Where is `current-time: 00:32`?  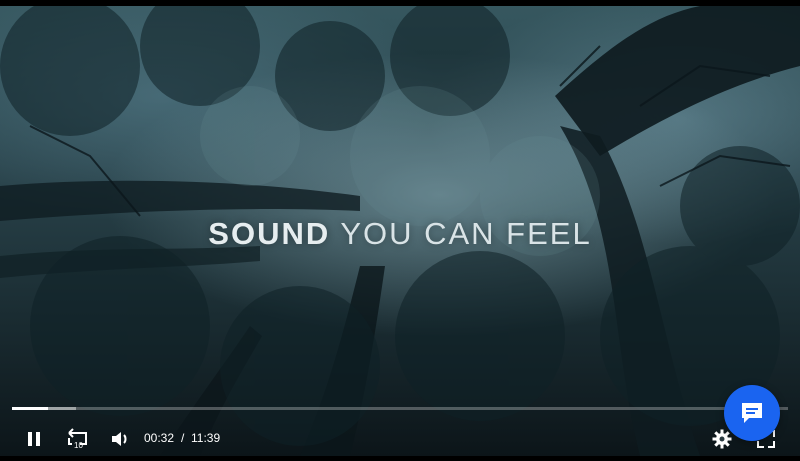
current-time: 00:32 is located at coordinates (159, 438).